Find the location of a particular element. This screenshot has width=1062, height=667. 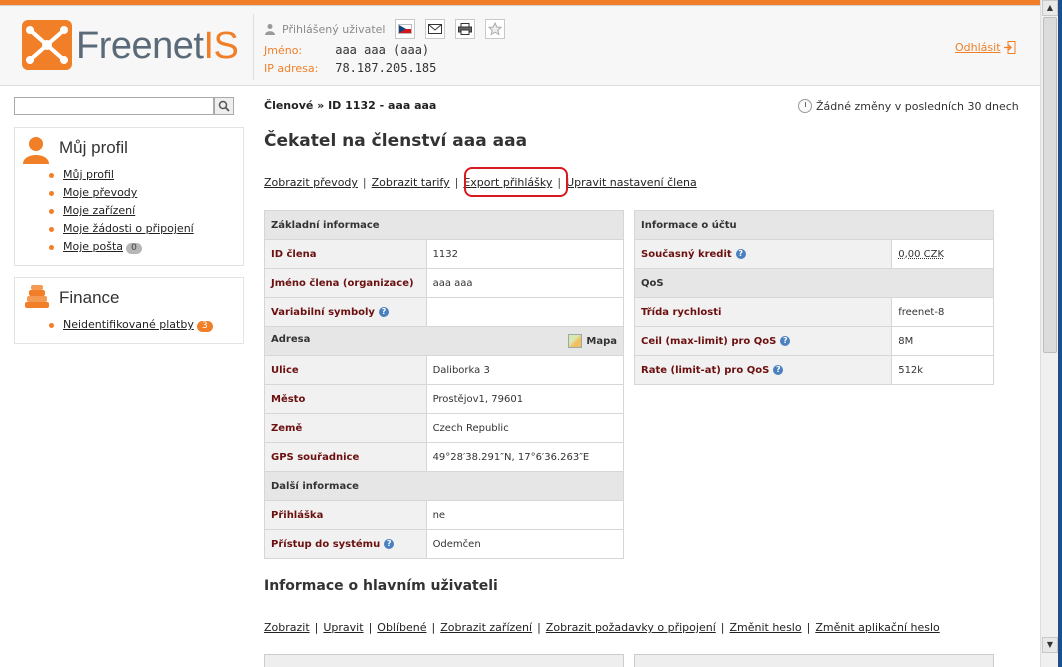

main-user-section-title: Informace o hlavním uživateli is located at coordinates (381, 586).